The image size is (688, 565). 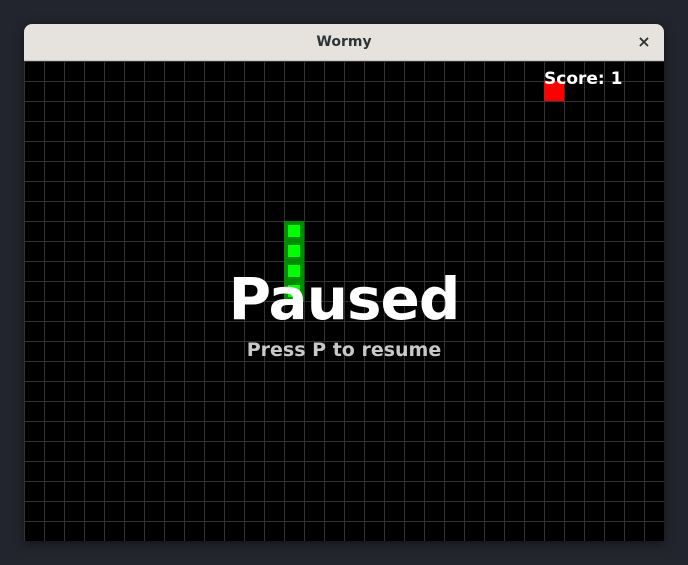 I want to click on title-bar: Wormy ×, so click(x=344, y=42).